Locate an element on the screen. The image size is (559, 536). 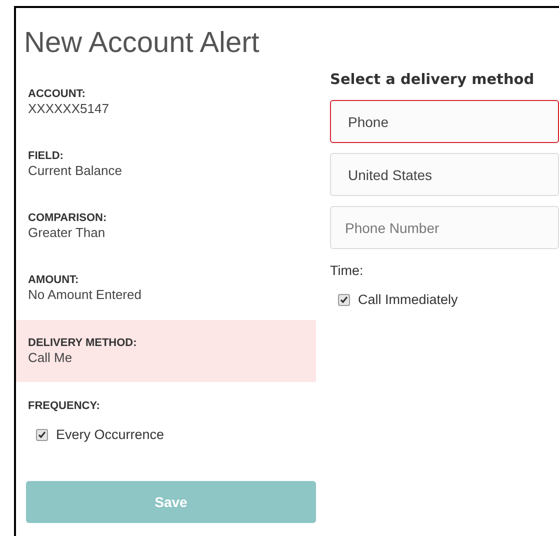
field-label: AMOUNT: is located at coordinates (54, 280).